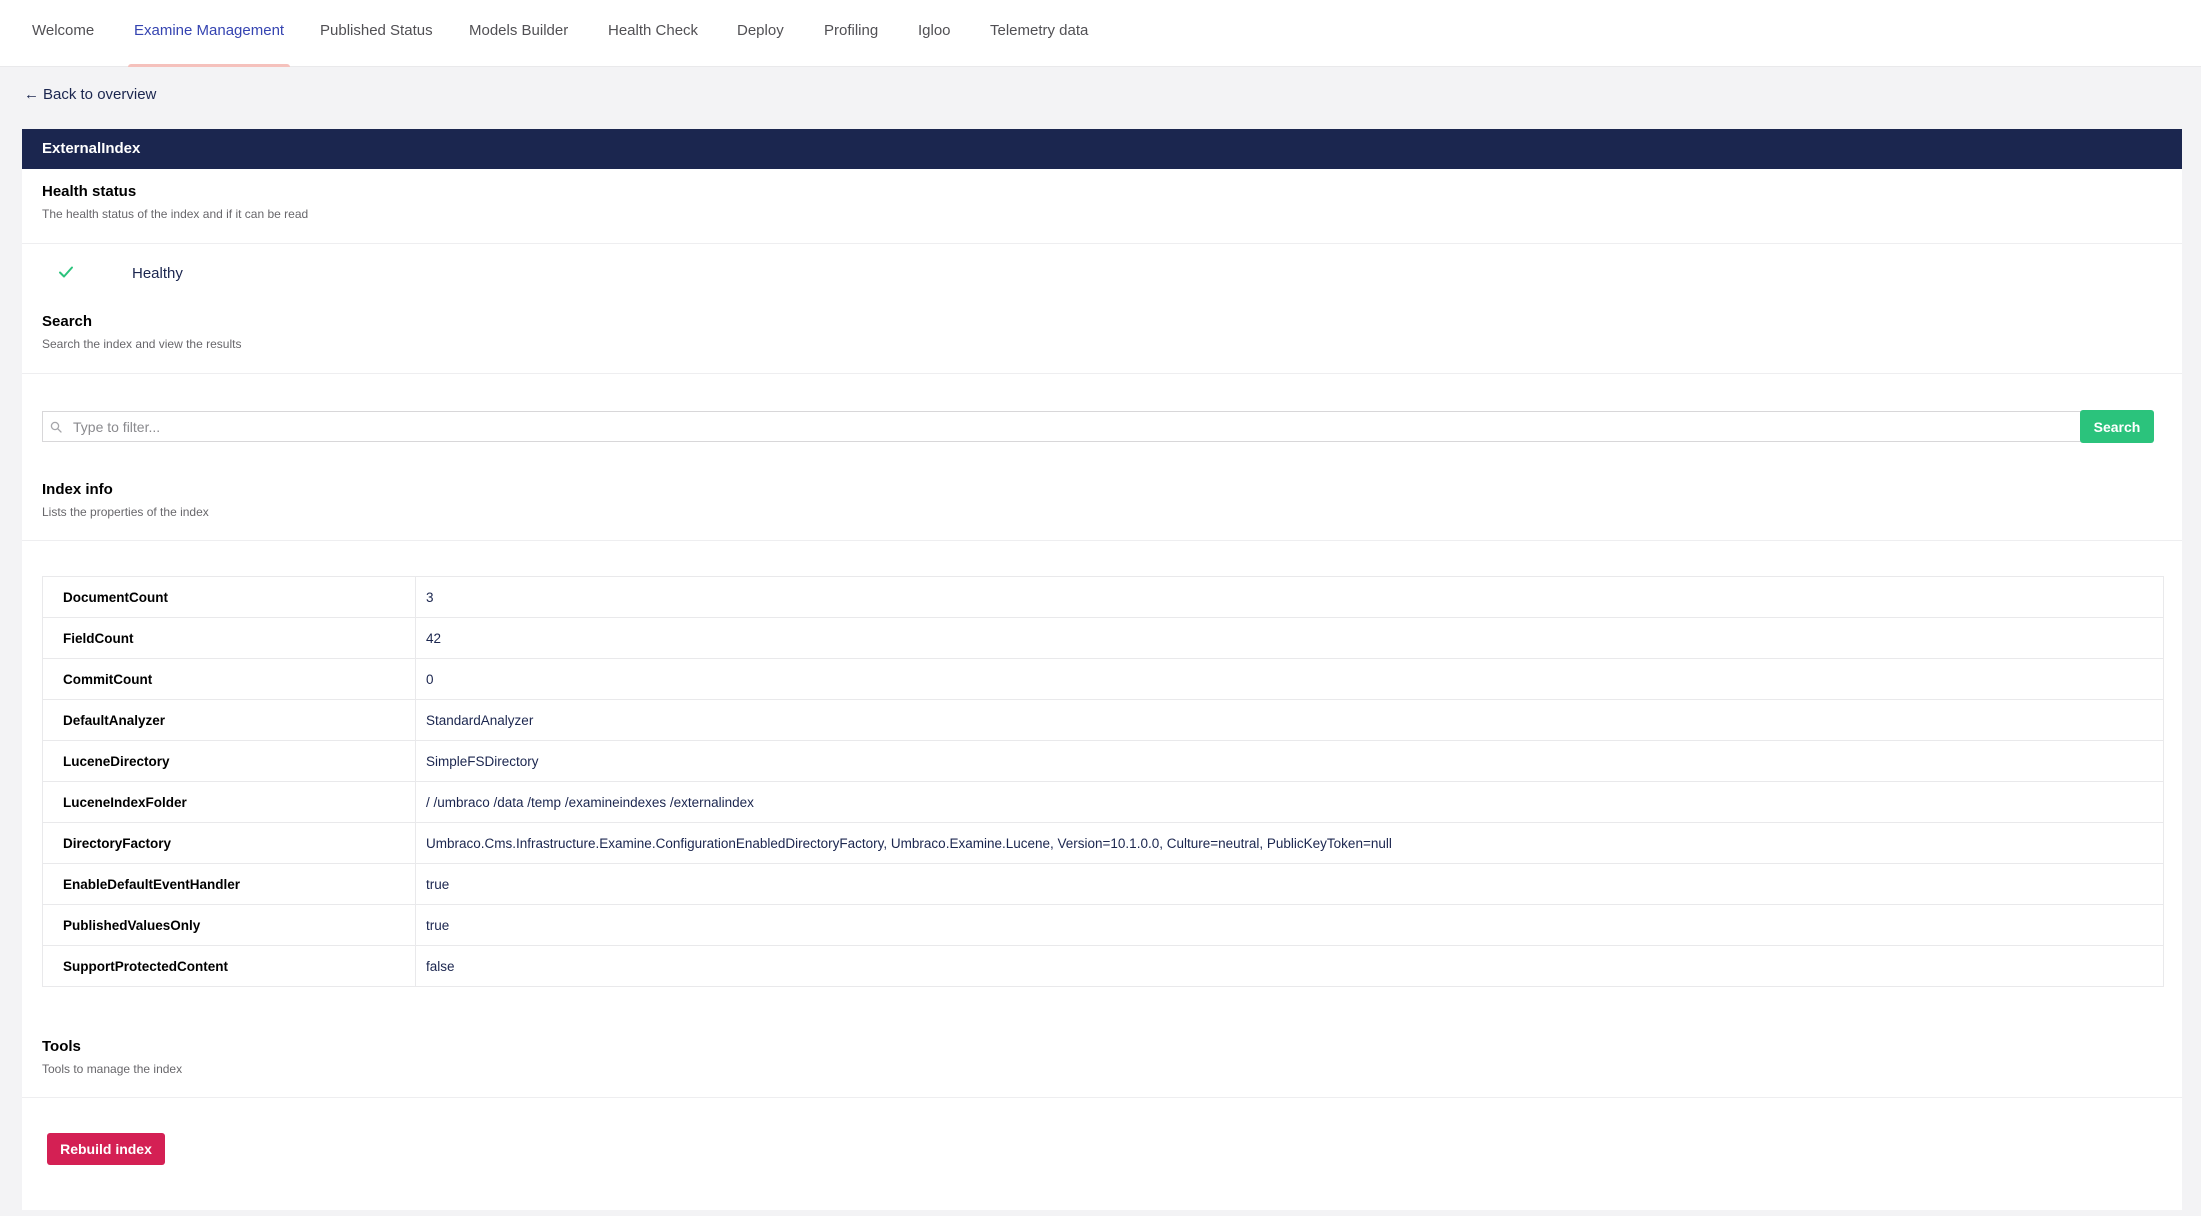  What do you see at coordinates (112, 1069) in the screenshot?
I see `tools-description: Tools to manage the index` at bounding box center [112, 1069].